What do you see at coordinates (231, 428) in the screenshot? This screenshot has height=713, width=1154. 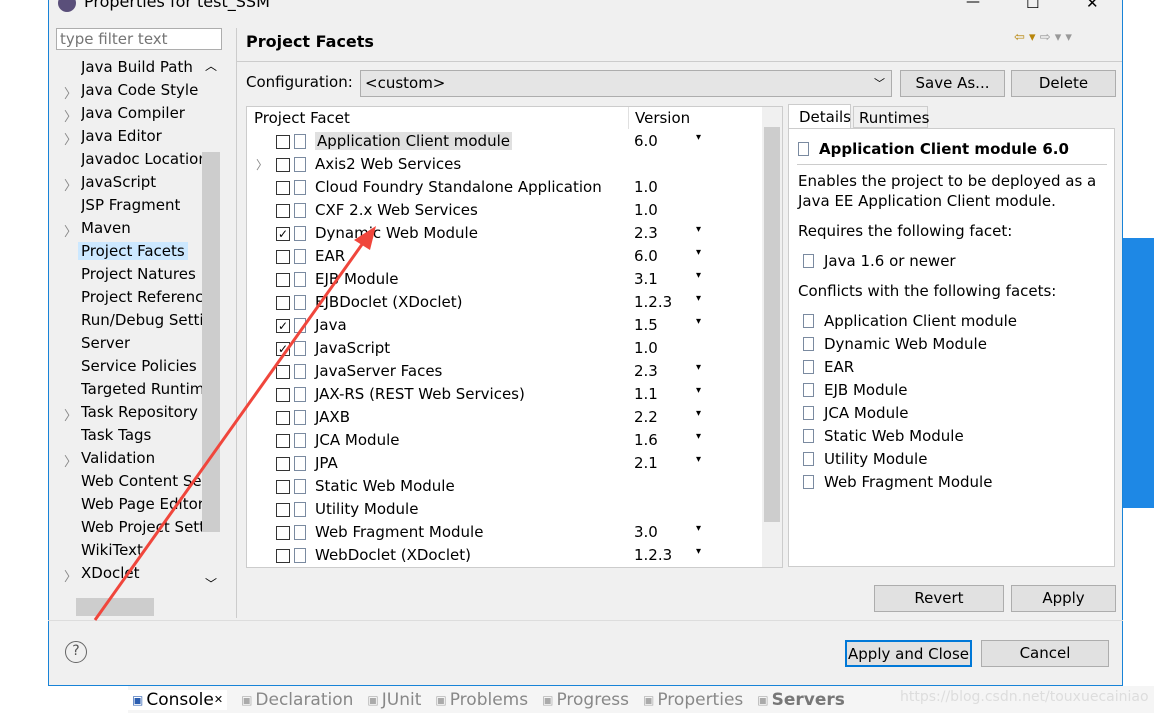 I see `arrow-line` at bounding box center [231, 428].